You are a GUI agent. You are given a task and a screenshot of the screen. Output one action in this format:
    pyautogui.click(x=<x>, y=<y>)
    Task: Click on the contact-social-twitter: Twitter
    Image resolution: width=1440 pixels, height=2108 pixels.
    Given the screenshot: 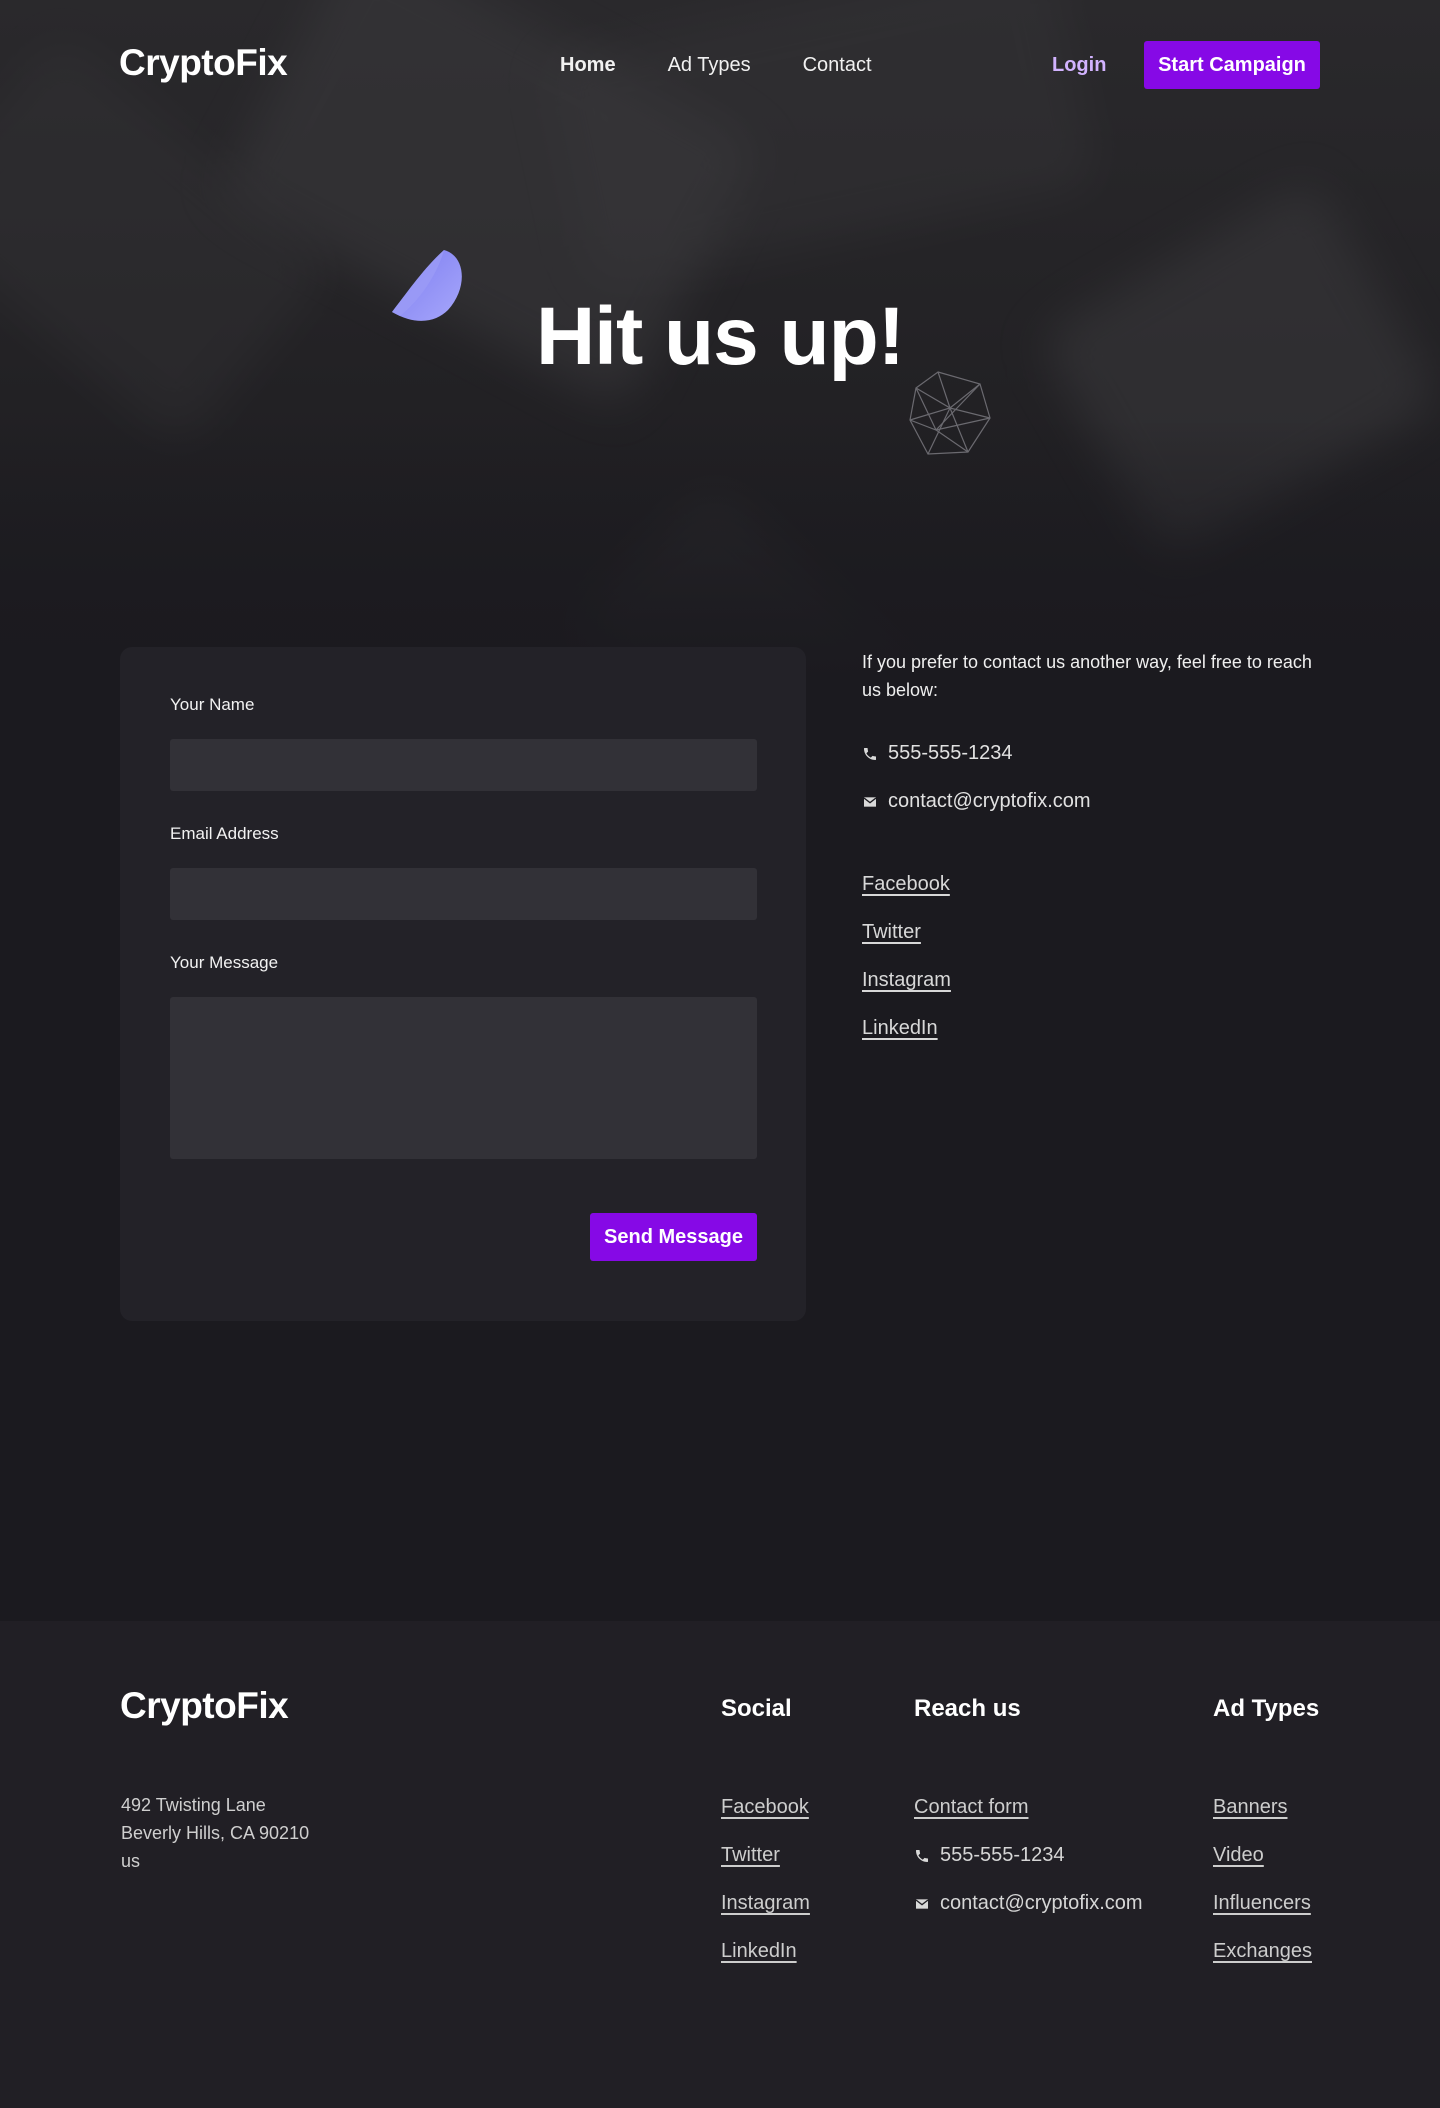 What is the action you would take?
    pyautogui.click(x=891, y=932)
    